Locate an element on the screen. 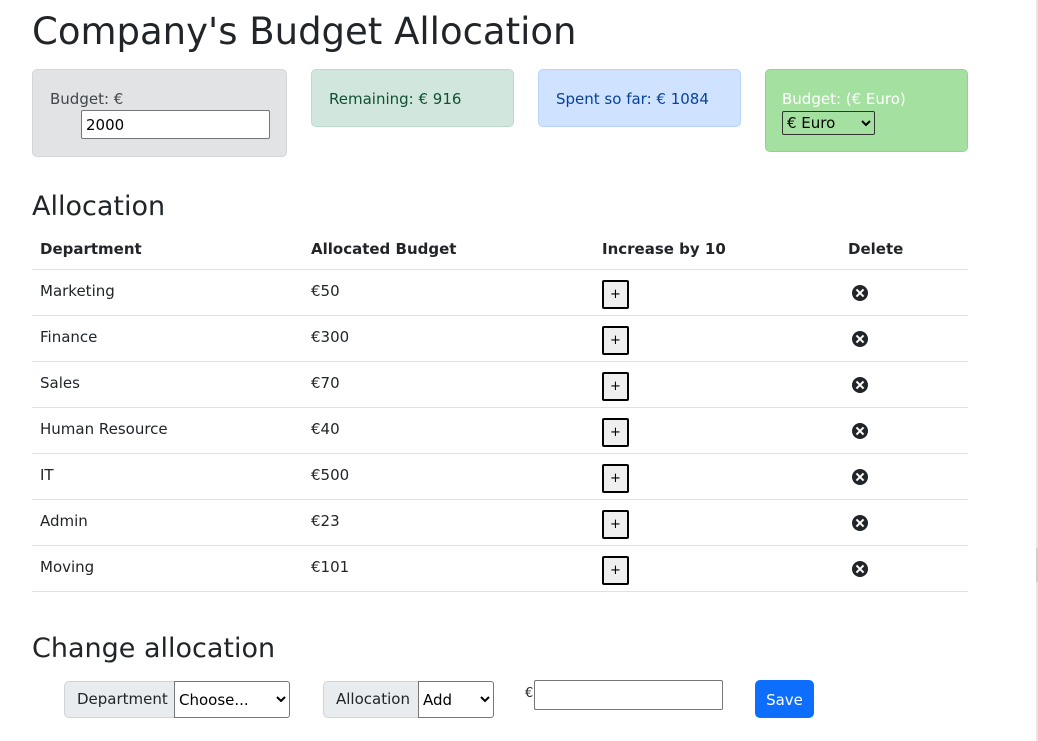 This screenshot has width=1038, height=741. budget-cell: €23 is located at coordinates (325, 521).